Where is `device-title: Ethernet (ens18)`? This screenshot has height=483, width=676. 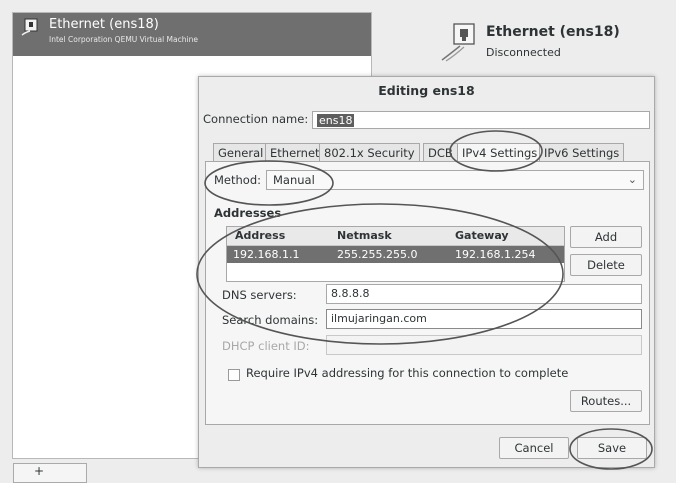
device-title: Ethernet (ens18) is located at coordinates (553, 32).